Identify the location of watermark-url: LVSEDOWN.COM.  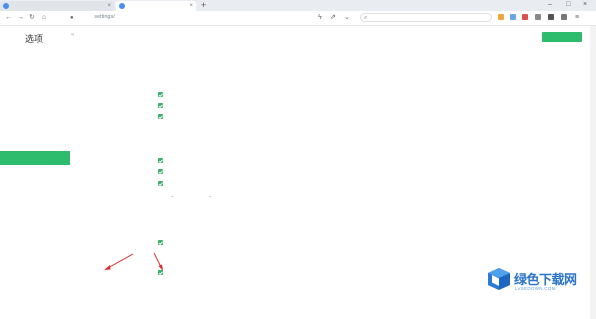
(535, 288).